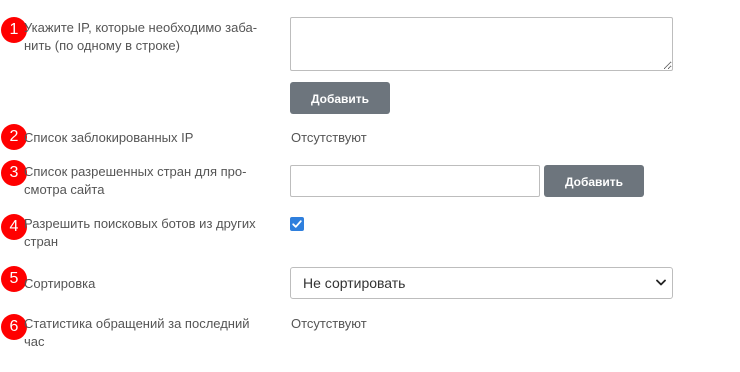  I want to click on sorting-select-value: Не сортировать, so click(354, 283).